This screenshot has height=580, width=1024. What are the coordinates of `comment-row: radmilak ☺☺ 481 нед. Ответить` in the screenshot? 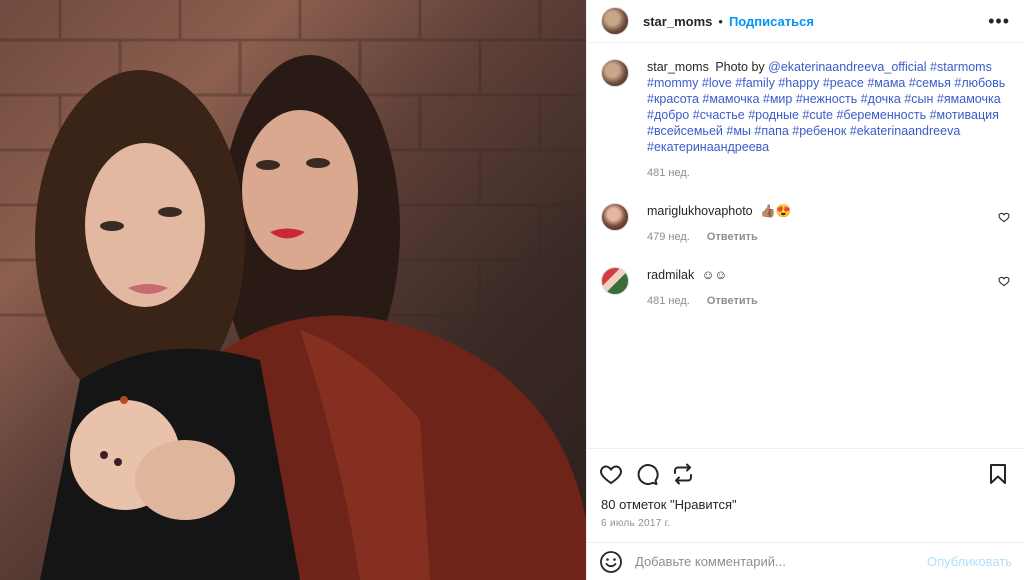 It's located at (805, 288).